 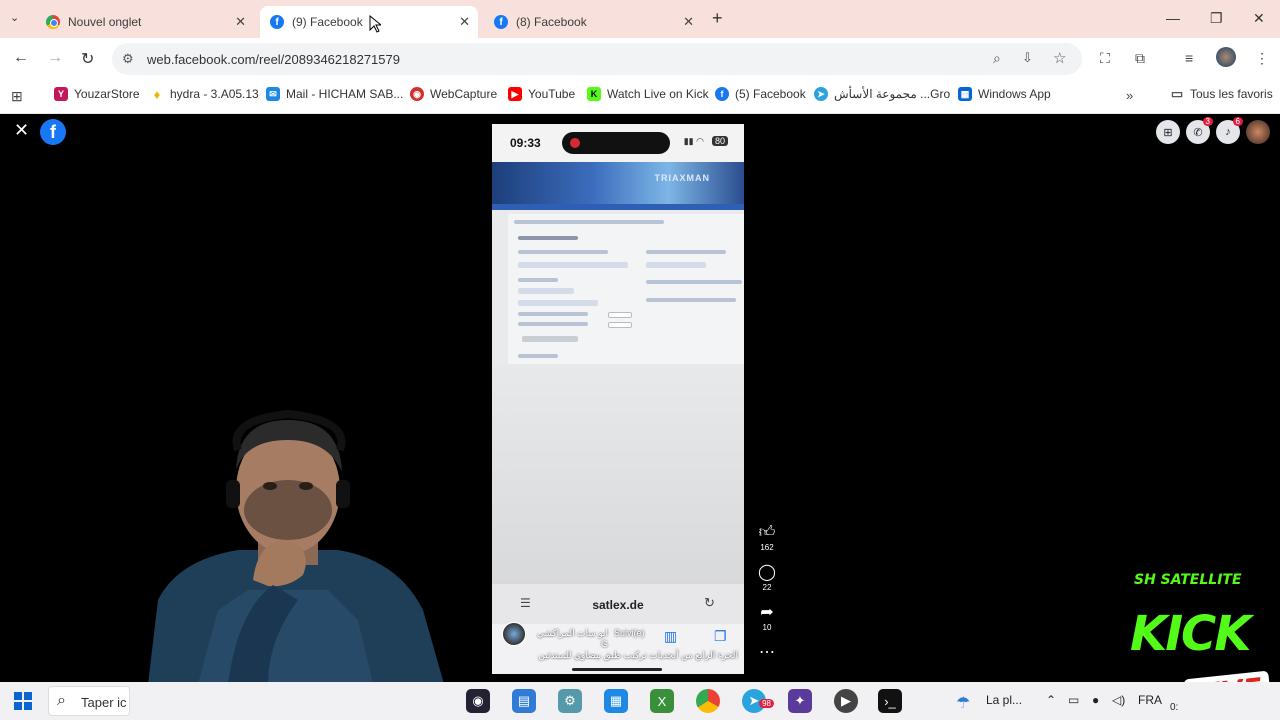 I want to click on phone-status-bar: 09:33 ▮▮ ◠ 80, so click(x=618, y=143).